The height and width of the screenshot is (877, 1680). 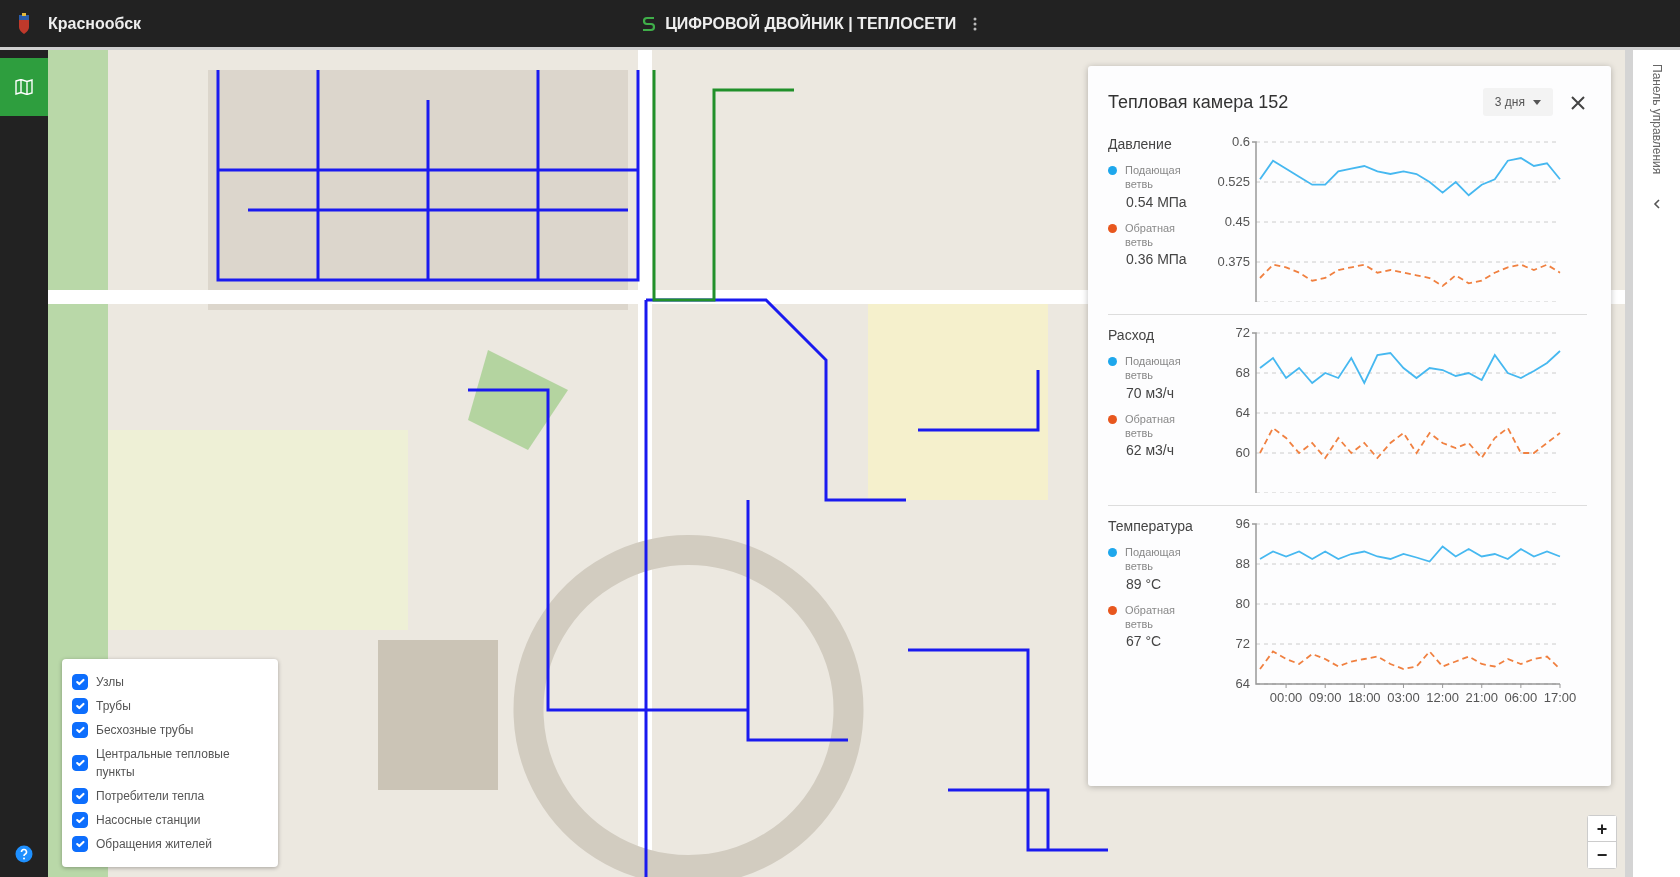 What do you see at coordinates (1132, 335) in the screenshot?
I see `chart-title: Расход` at bounding box center [1132, 335].